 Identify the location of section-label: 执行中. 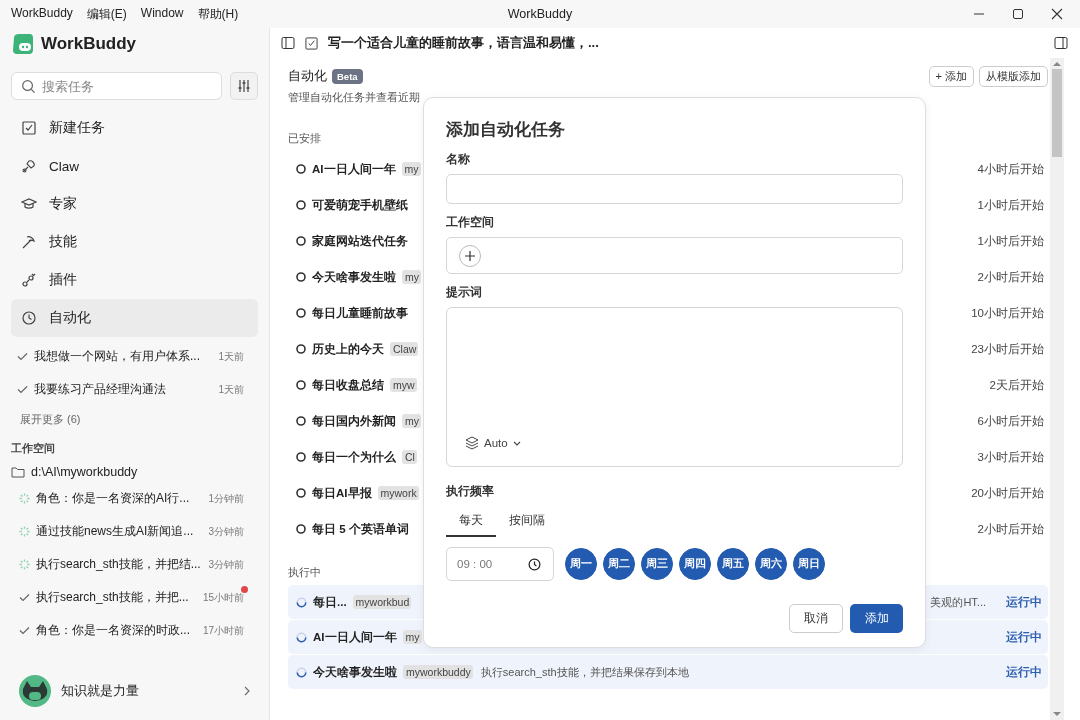
(304, 572).